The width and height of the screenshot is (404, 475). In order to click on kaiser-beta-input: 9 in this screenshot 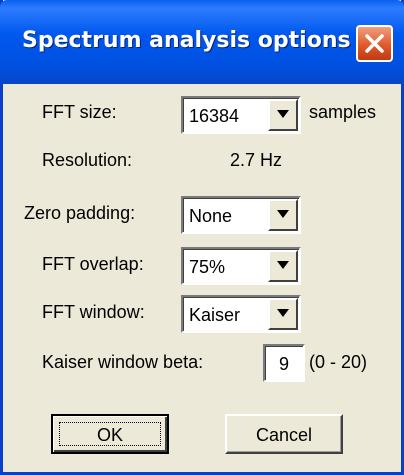, I will do `click(284, 363)`.